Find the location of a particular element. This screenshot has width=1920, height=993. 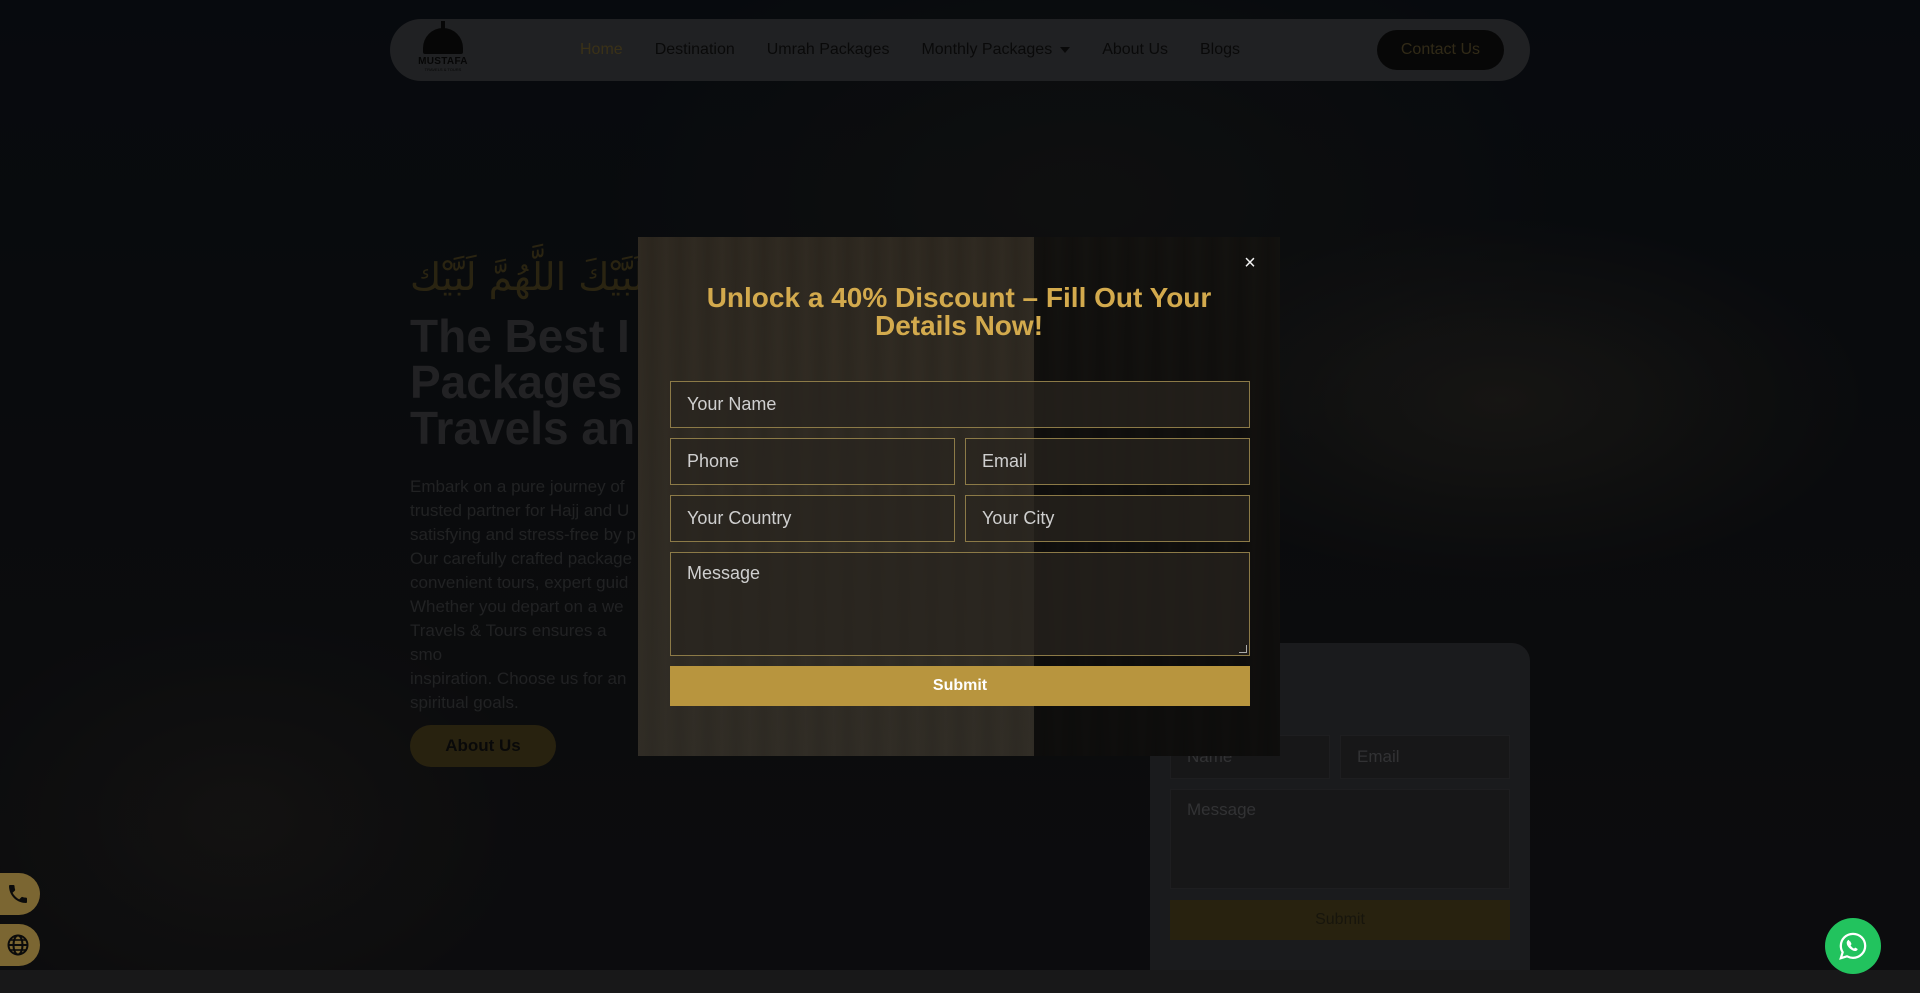

globe-float-button is located at coordinates (20, 945).